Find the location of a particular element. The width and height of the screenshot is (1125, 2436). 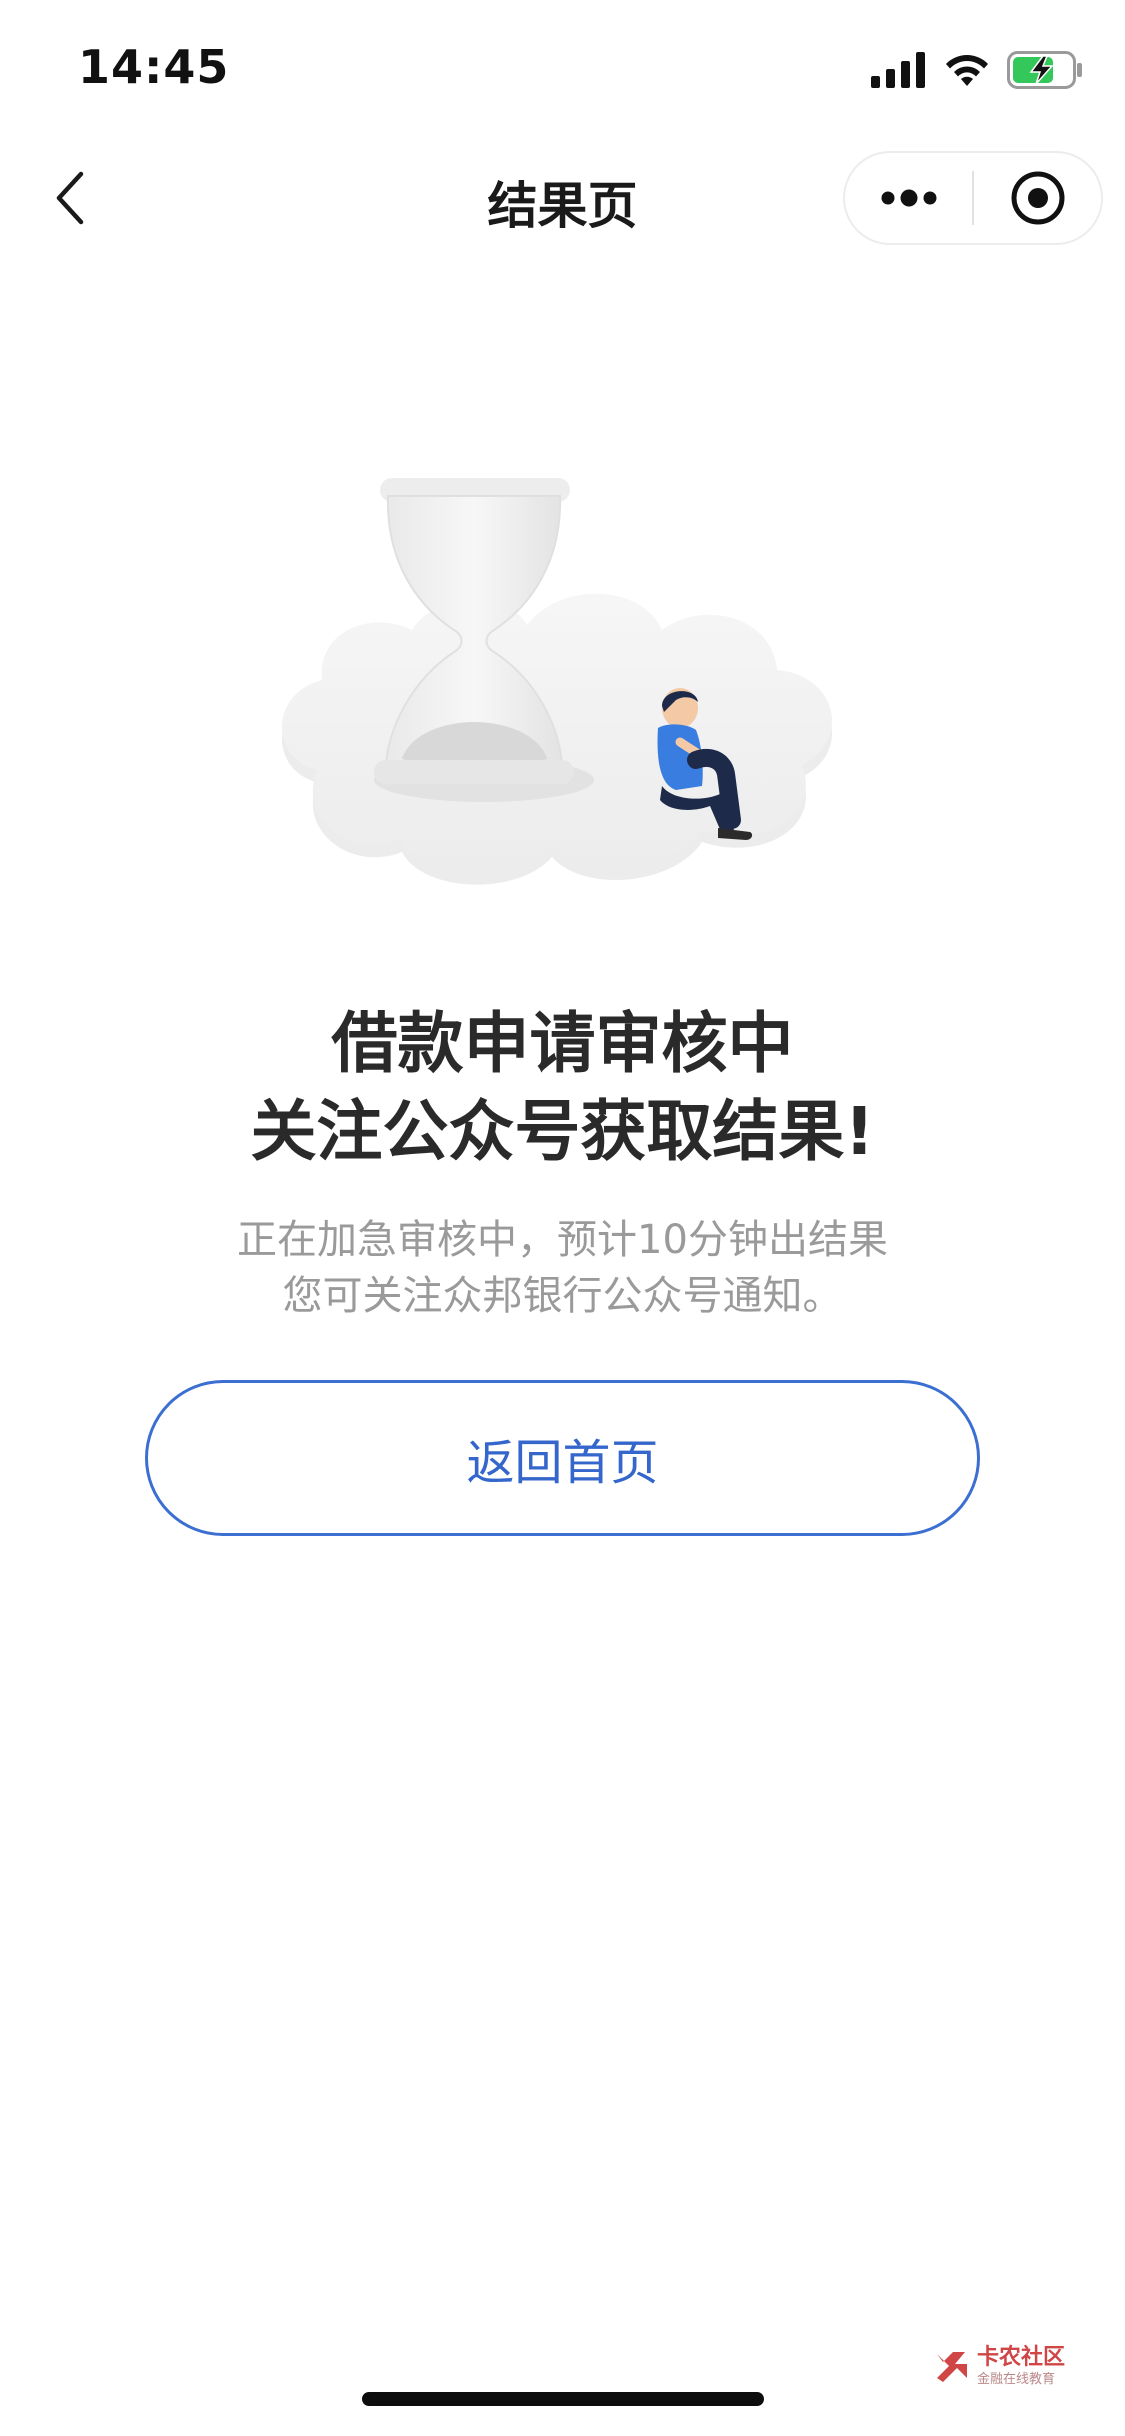

description-line-2: 您可关注众邦银行公众号通知。 is located at coordinates (562, 1296).